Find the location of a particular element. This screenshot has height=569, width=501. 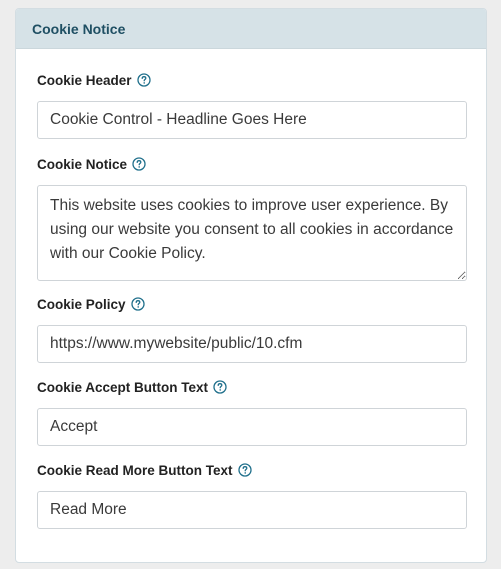

cookie-policy-field: Cookie Policy is located at coordinates (252, 329).